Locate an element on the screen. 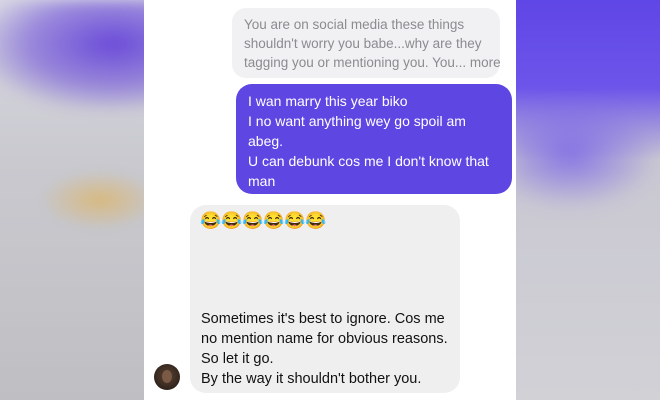  message-line: So let it go. is located at coordinates (237, 359).